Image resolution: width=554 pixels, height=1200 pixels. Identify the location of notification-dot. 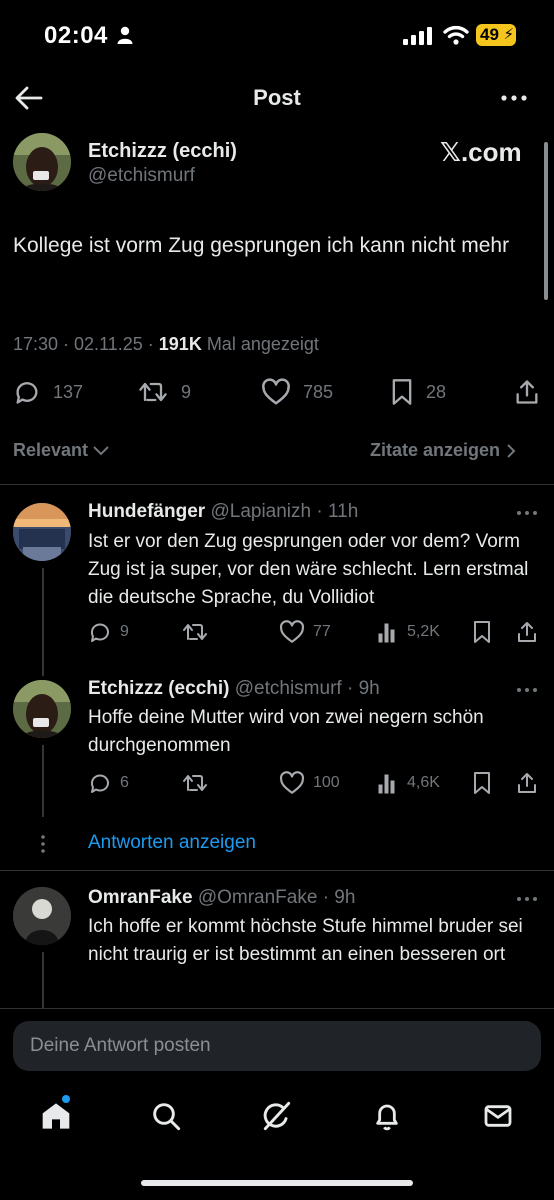
(66, 1099).